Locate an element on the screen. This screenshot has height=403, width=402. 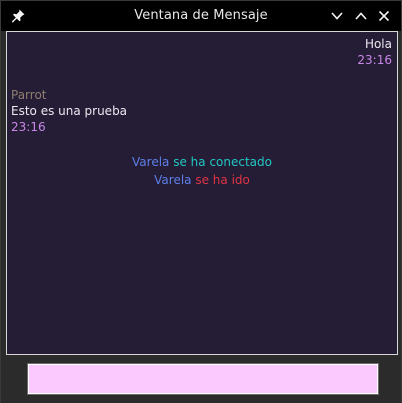
leave-event: Varela se ha ido is located at coordinates (202, 180).